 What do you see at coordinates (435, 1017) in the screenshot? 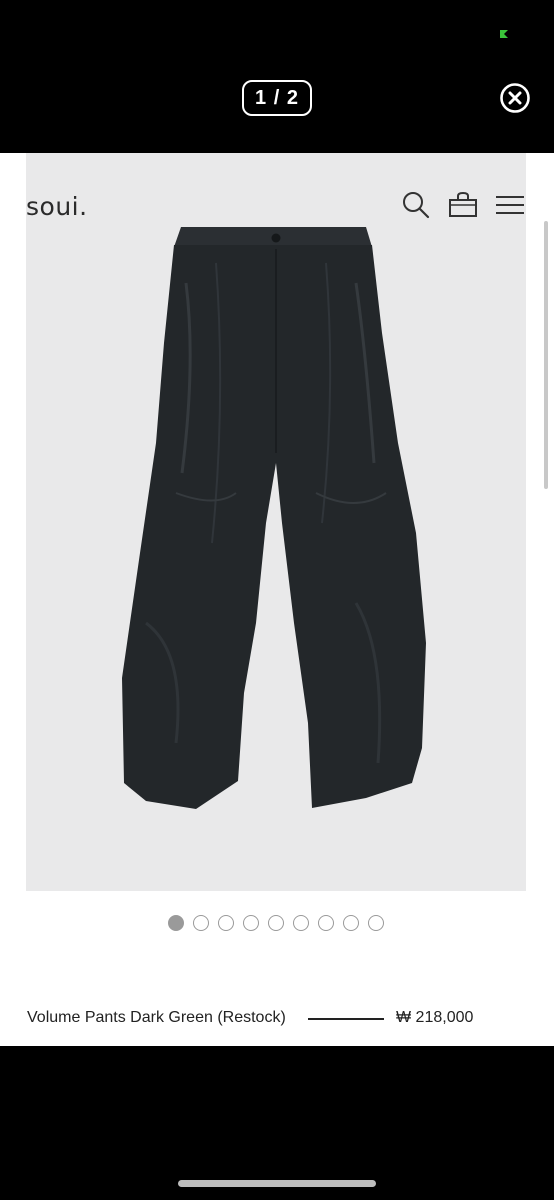
I see `product-price: ₩ 218,000` at bounding box center [435, 1017].